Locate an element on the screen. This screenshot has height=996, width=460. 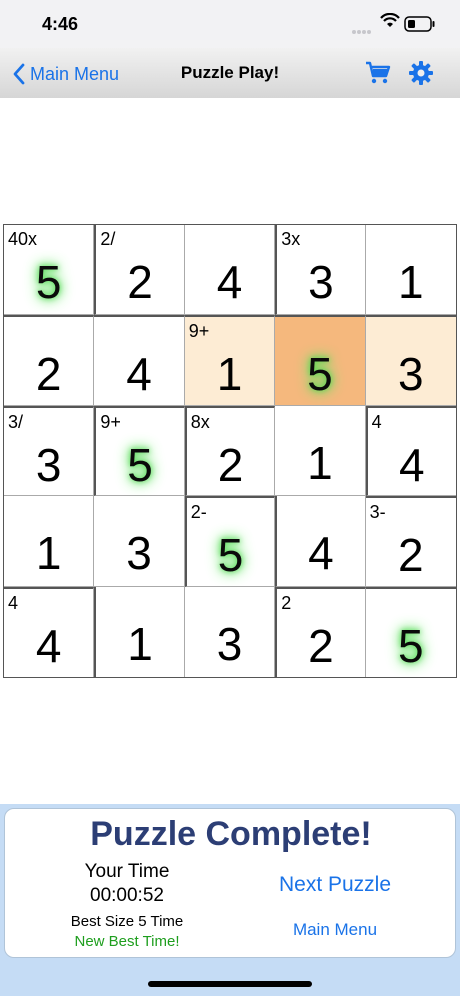
nav-bar: Main Menu Puzzle Play! is located at coordinates (230, 73).